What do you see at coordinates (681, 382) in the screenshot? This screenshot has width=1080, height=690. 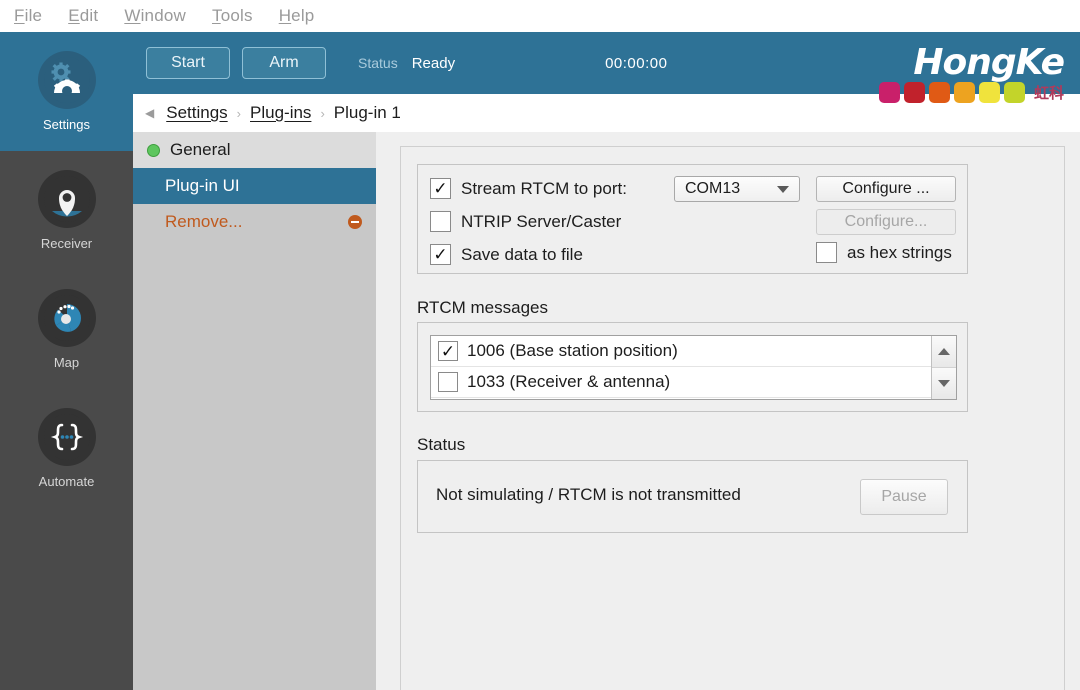 I see `list-item: 1033 (Receiver & antenna)` at bounding box center [681, 382].